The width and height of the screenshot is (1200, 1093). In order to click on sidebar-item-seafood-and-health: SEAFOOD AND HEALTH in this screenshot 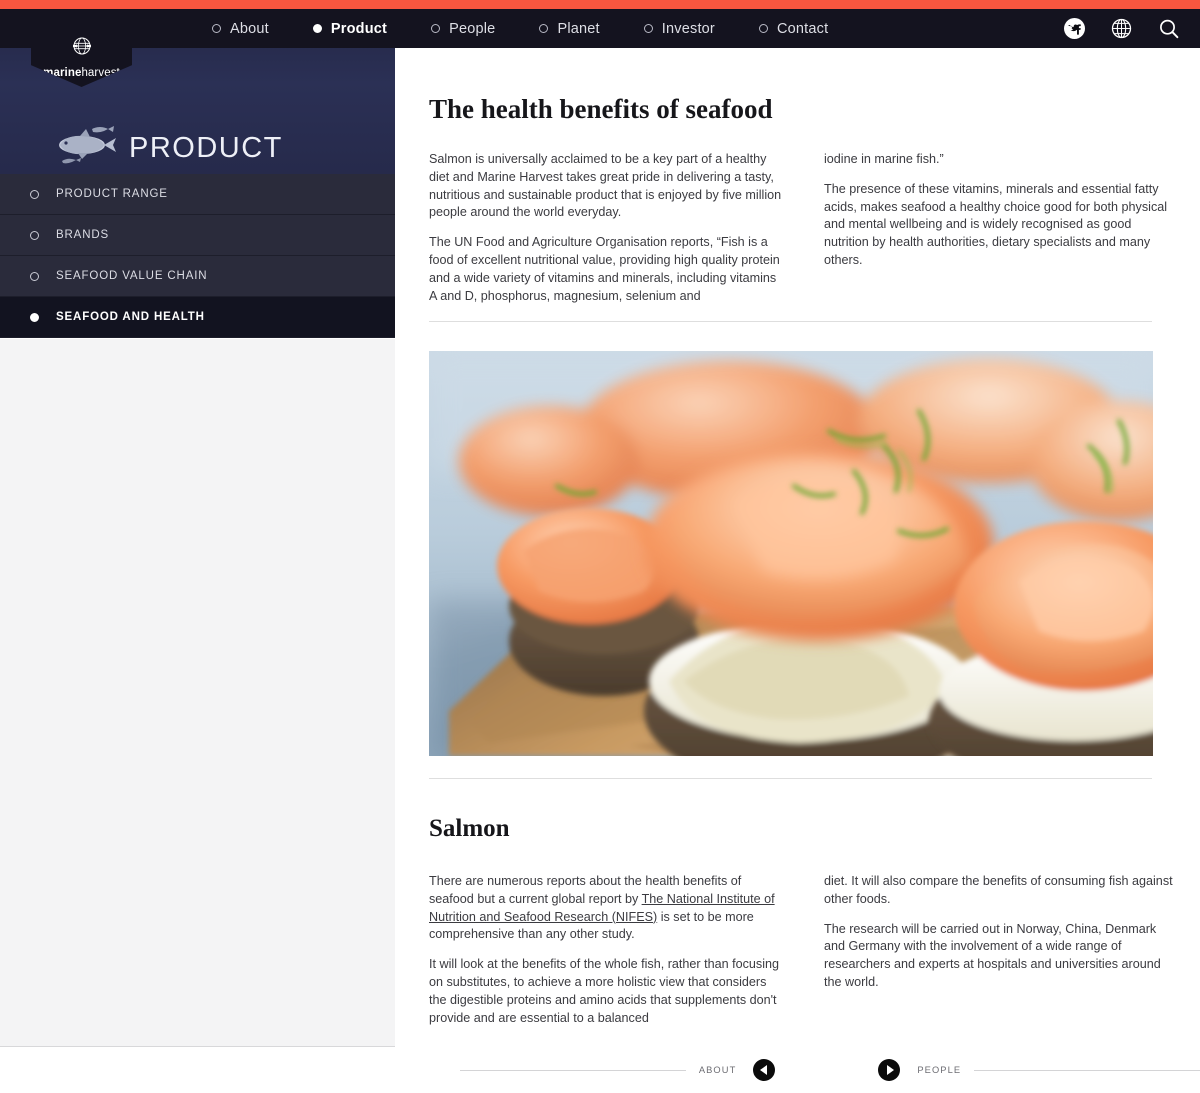, I will do `click(197, 317)`.